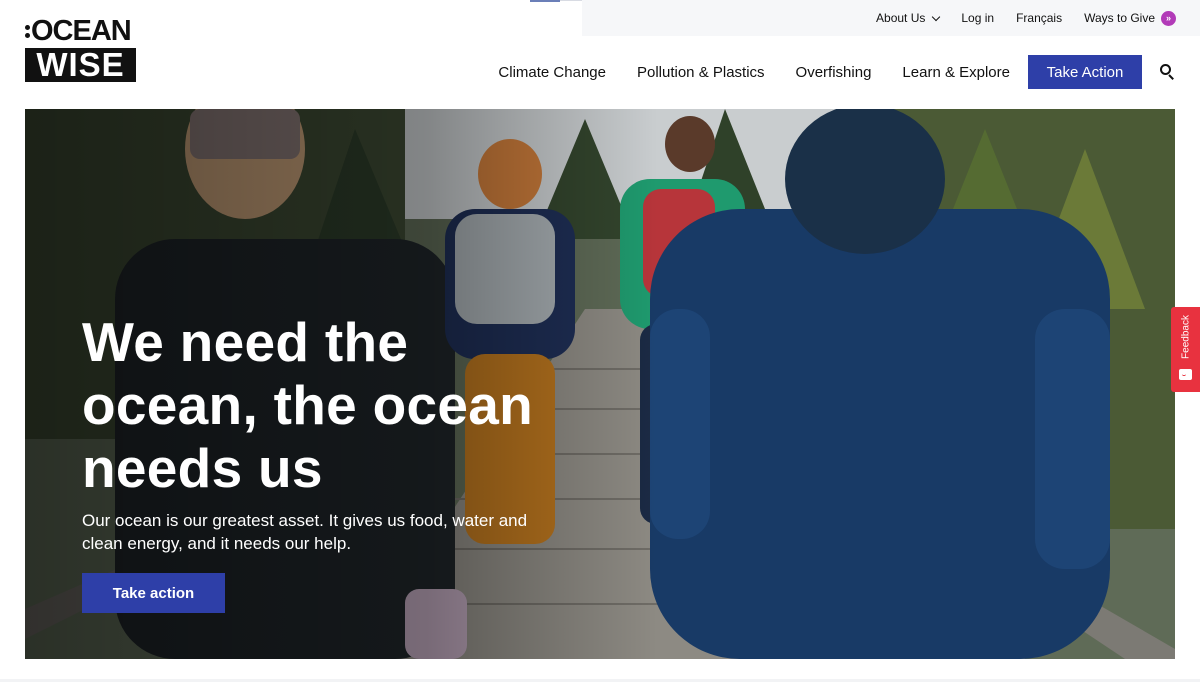 This screenshot has width=1200, height=682. What do you see at coordinates (1085, 72) in the screenshot?
I see `take-action-button: Take Action` at bounding box center [1085, 72].